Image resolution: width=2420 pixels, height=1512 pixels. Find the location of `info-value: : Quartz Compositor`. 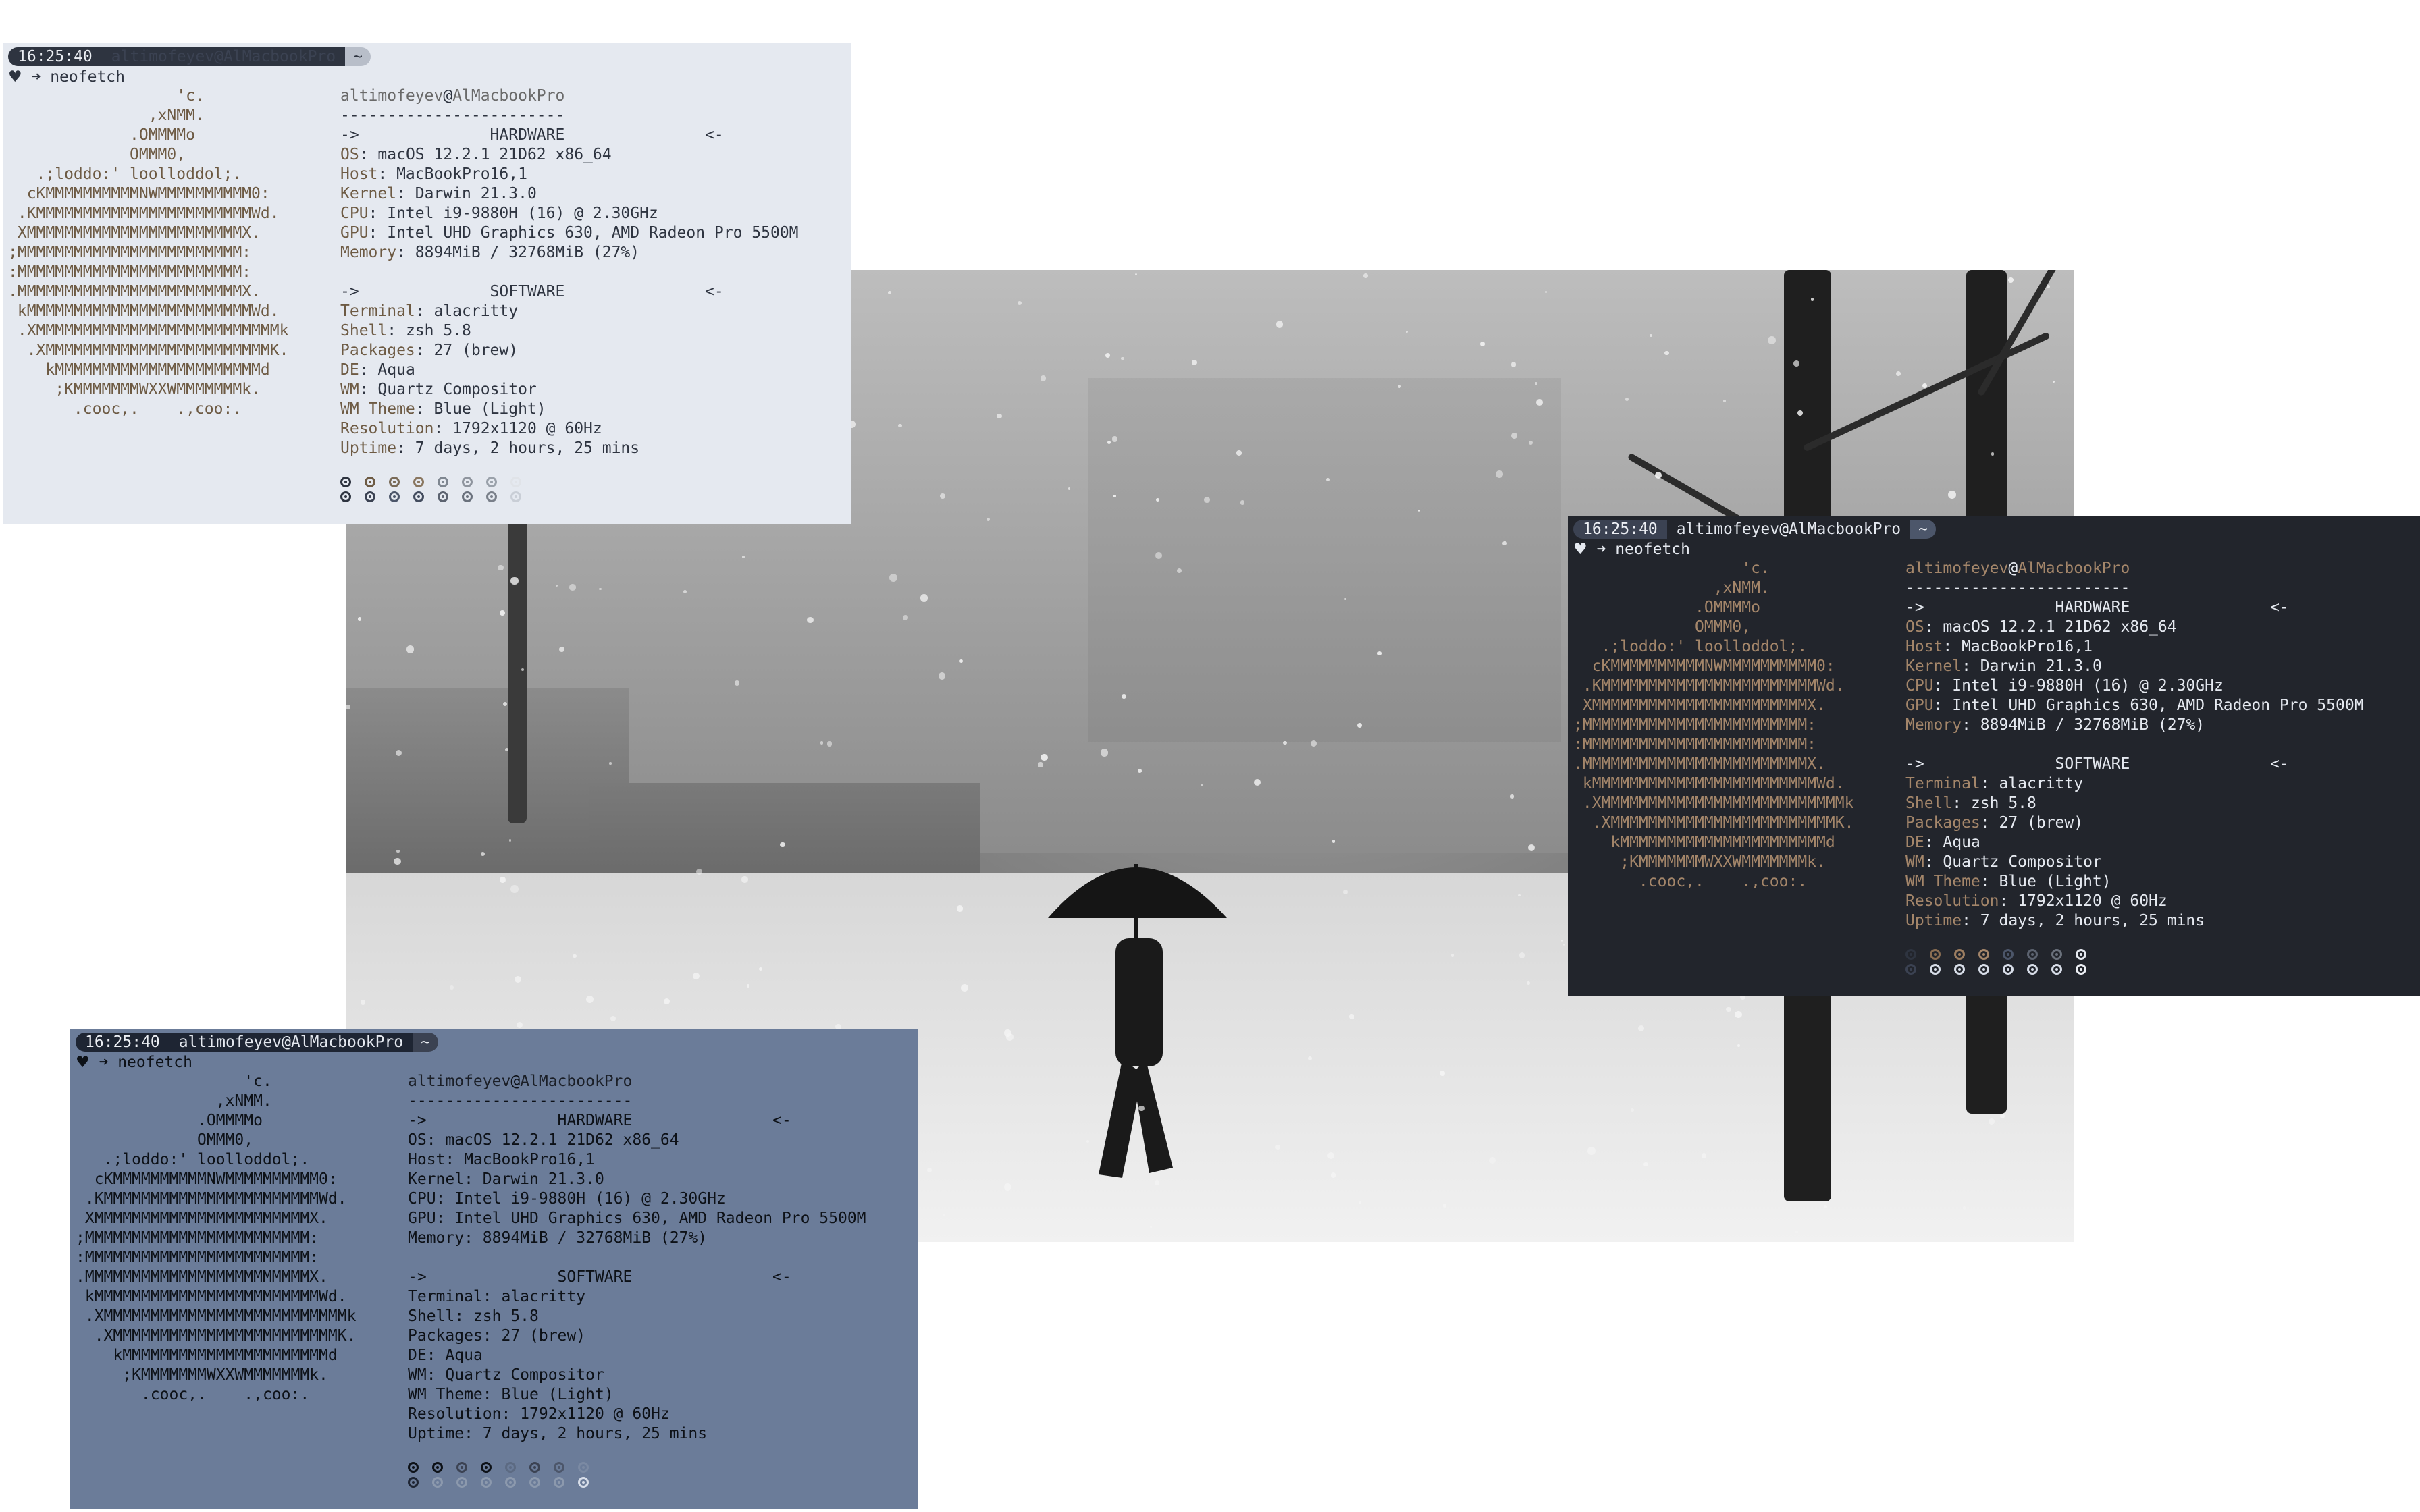

info-value: : Quartz Compositor is located at coordinates (515, 1375).